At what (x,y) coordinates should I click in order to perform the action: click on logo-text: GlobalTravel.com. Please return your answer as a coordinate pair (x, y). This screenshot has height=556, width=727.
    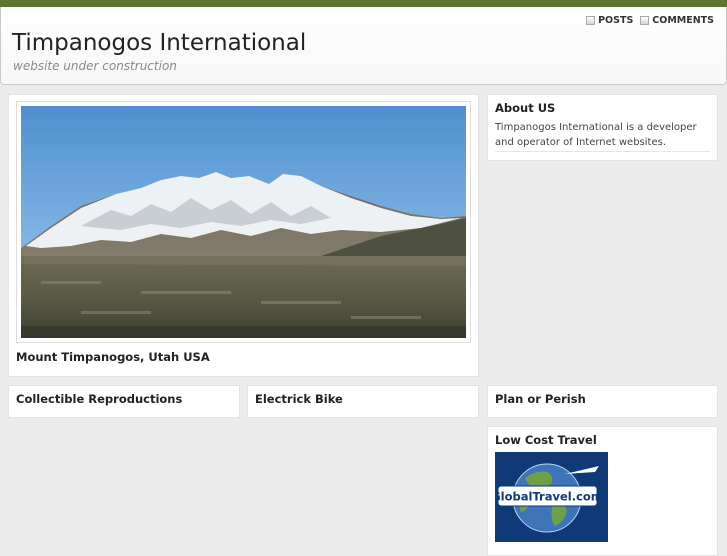
    Looking at the image, I should click on (549, 497).